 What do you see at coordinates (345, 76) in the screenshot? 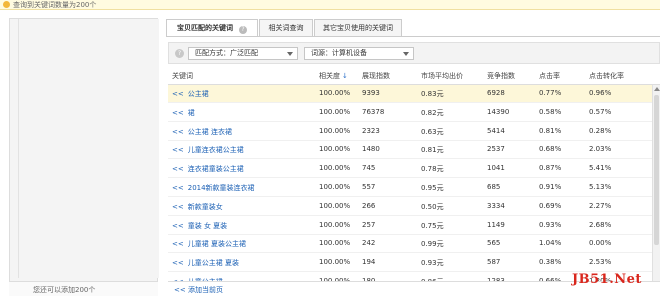
I see `sort-desc-icon: ↓` at bounding box center [345, 76].